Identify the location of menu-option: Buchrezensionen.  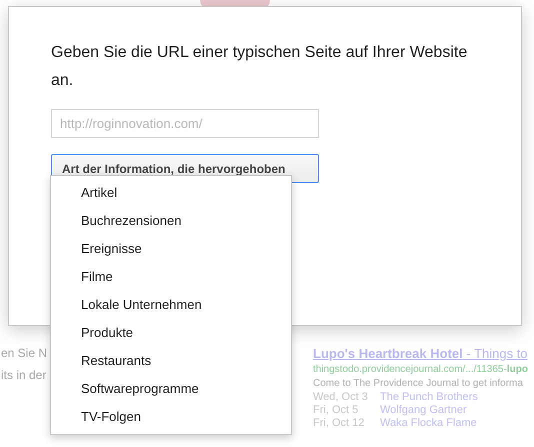
(171, 221).